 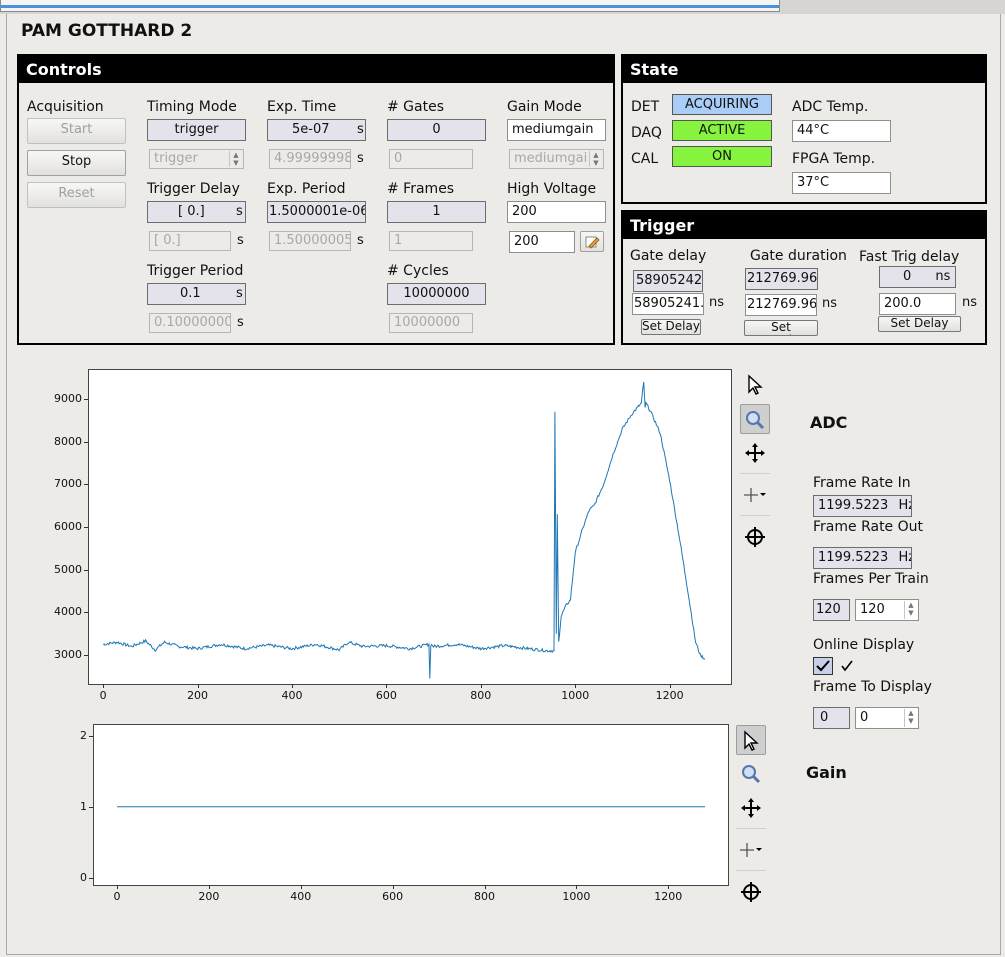 What do you see at coordinates (804, 69) in the screenshot?
I see `state-header: State` at bounding box center [804, 69].